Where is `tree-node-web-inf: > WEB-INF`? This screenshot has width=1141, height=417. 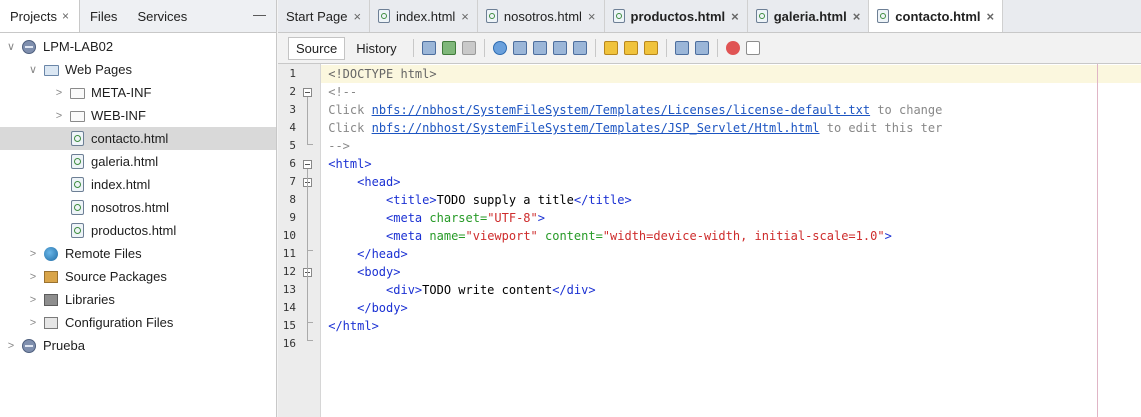
tree-node-web-inf: > WEB-INF is located at coordinates (138, 115).